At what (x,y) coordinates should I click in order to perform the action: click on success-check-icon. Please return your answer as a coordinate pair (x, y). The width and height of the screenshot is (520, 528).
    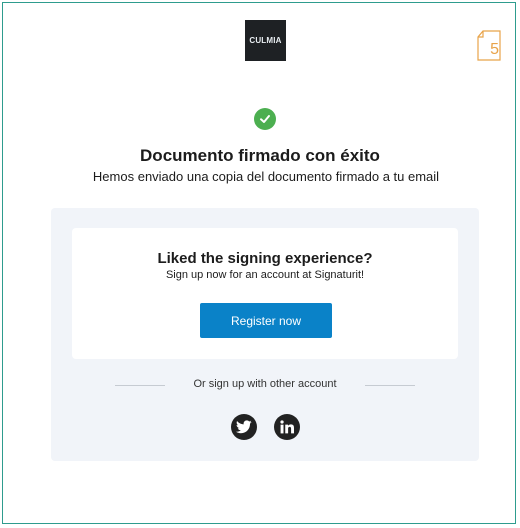
    Looking at the image, I should click on (265, 119).